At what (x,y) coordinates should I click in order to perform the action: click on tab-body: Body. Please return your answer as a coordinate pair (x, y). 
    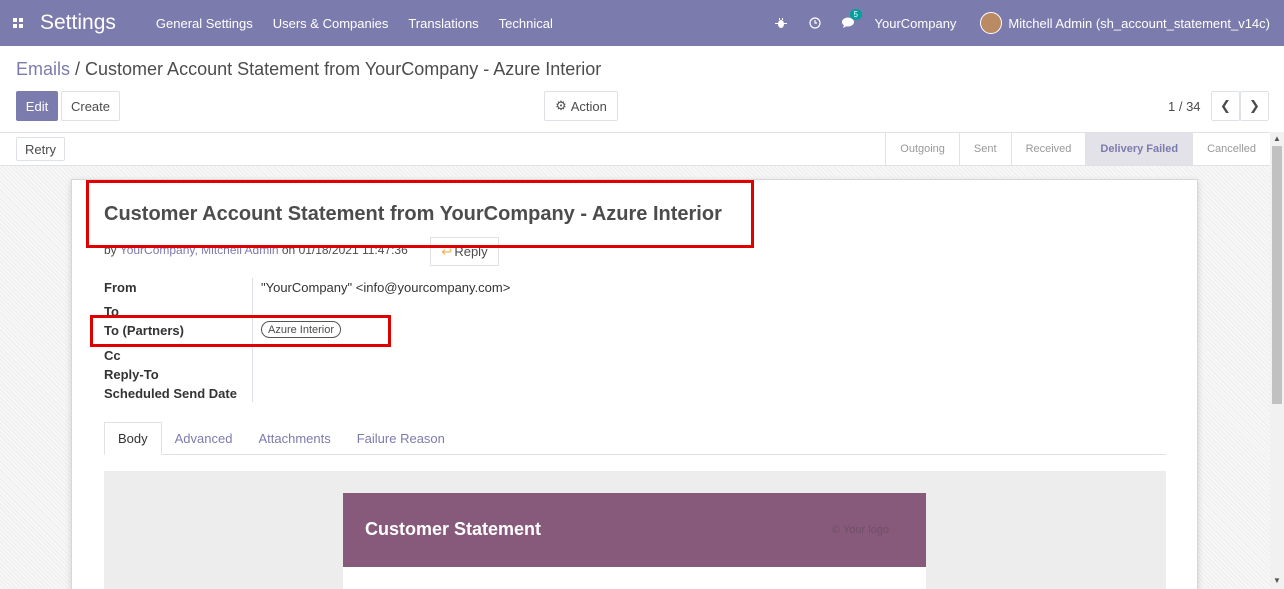
    Looking at the image, I should click on (133, 438).